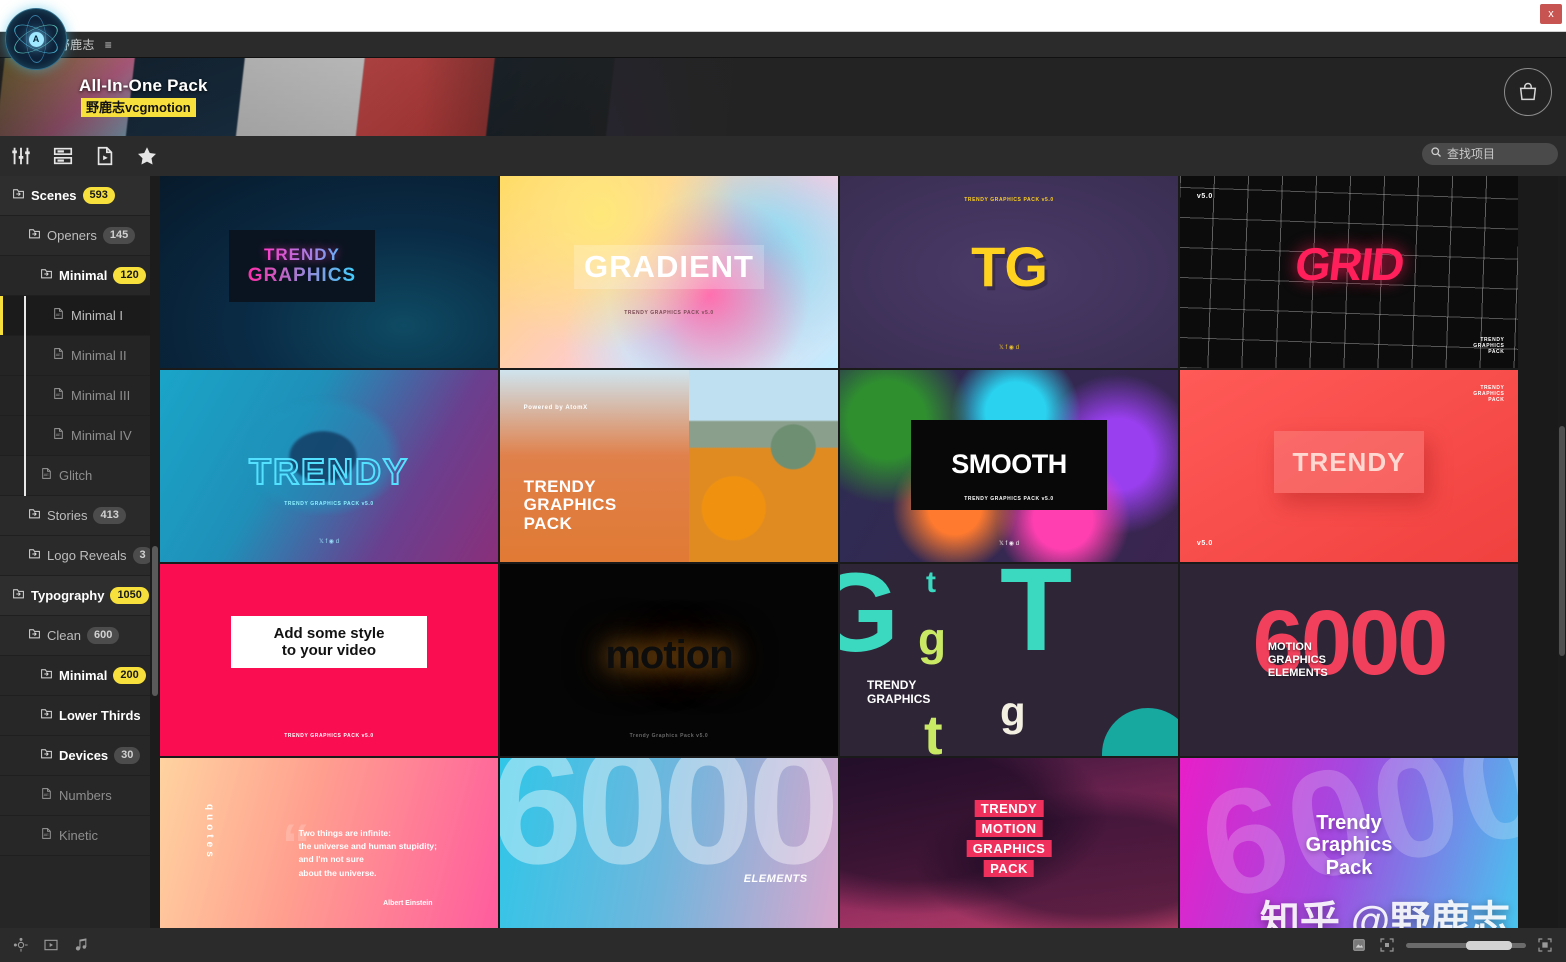  I want to click on stack-line-1: TRENDY, so click(1009, 809).